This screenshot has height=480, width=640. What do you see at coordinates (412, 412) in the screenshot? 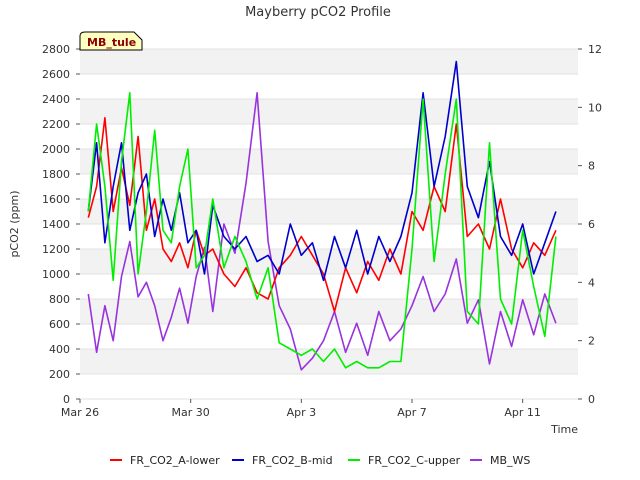
I see `x-tick-label: Apr 7` at bounding box center [412, 412].